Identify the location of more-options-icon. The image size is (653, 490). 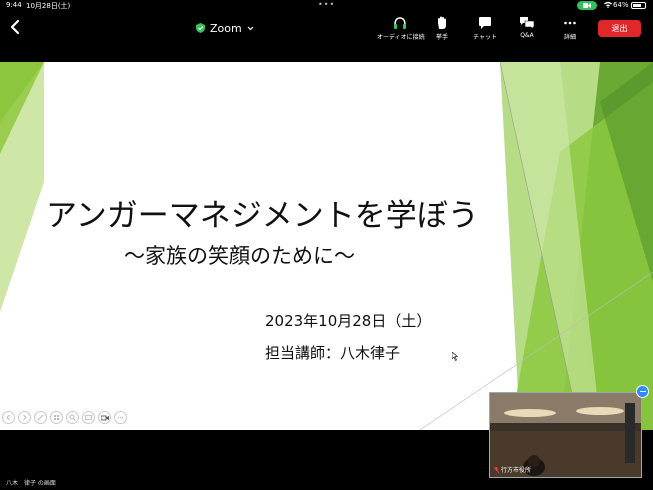
(120, 417).